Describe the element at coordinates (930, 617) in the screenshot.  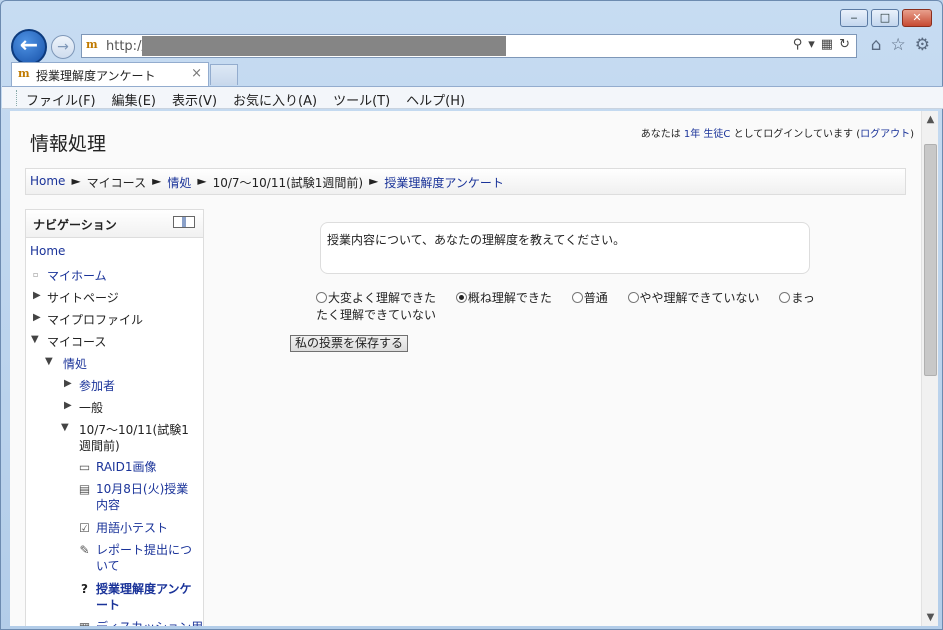
I see `scroll-down-icon: ▼` at that location.